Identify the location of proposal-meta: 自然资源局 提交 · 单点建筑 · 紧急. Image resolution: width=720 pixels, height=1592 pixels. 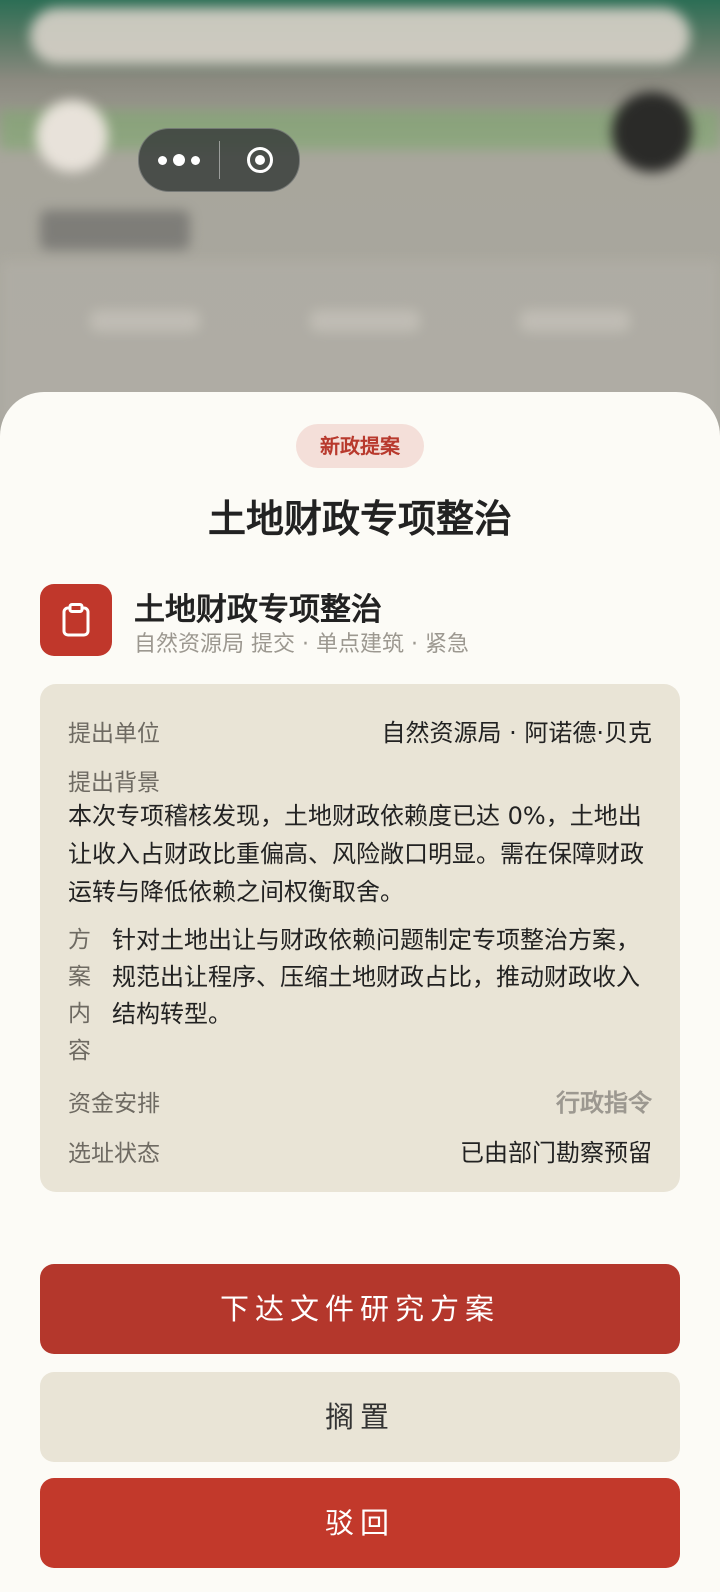
(301, 644).